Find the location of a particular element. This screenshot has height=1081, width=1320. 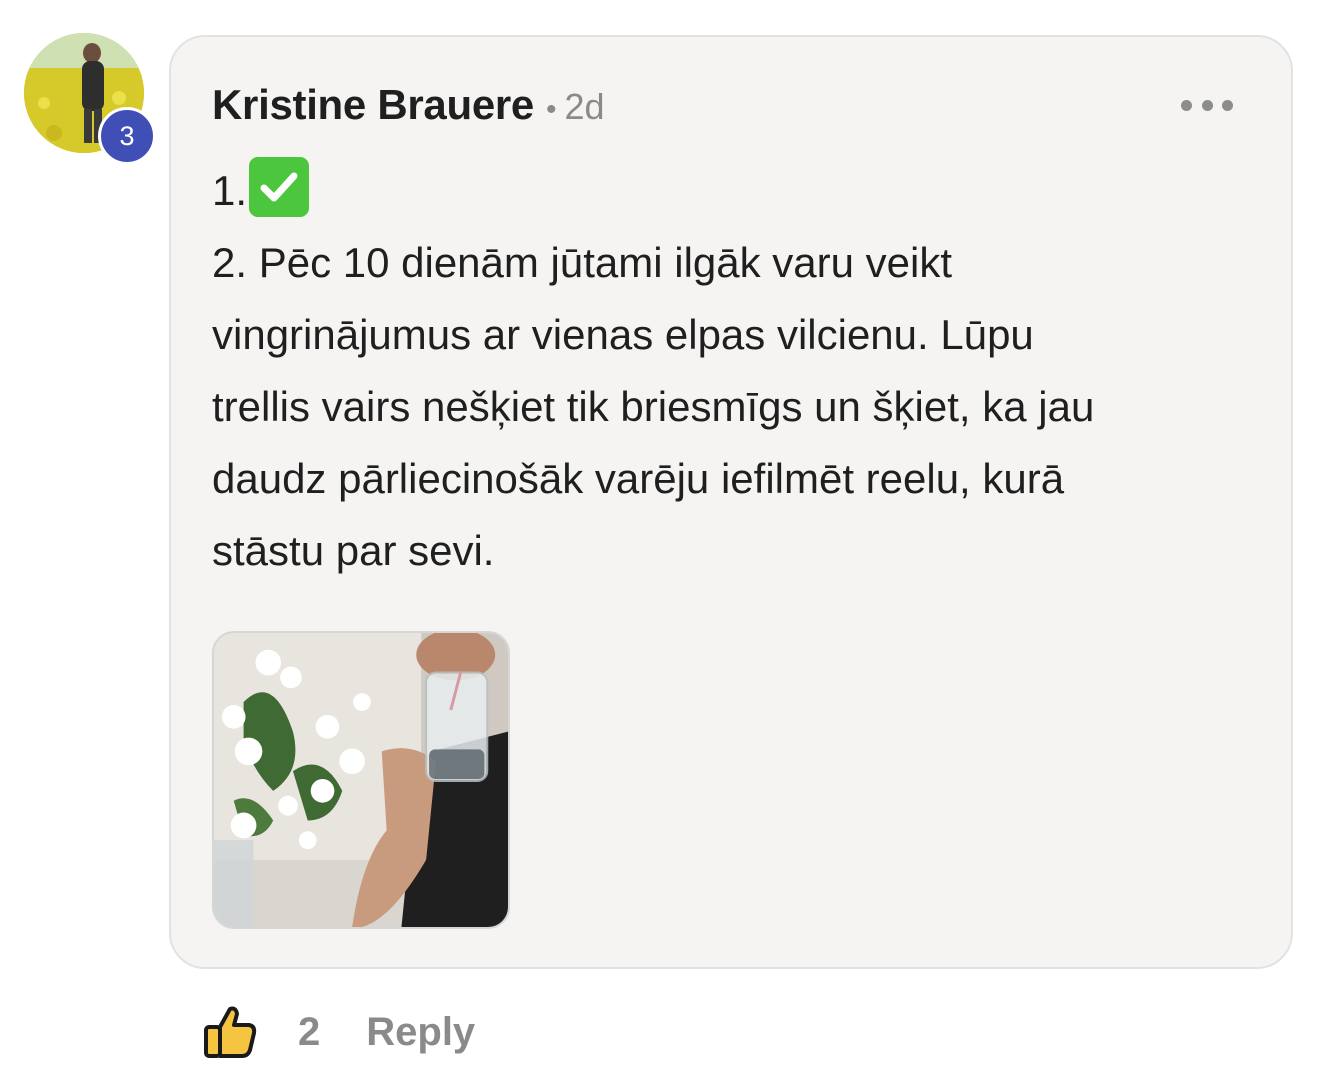

like-count: 2 is located at coordinates (309, 1031).